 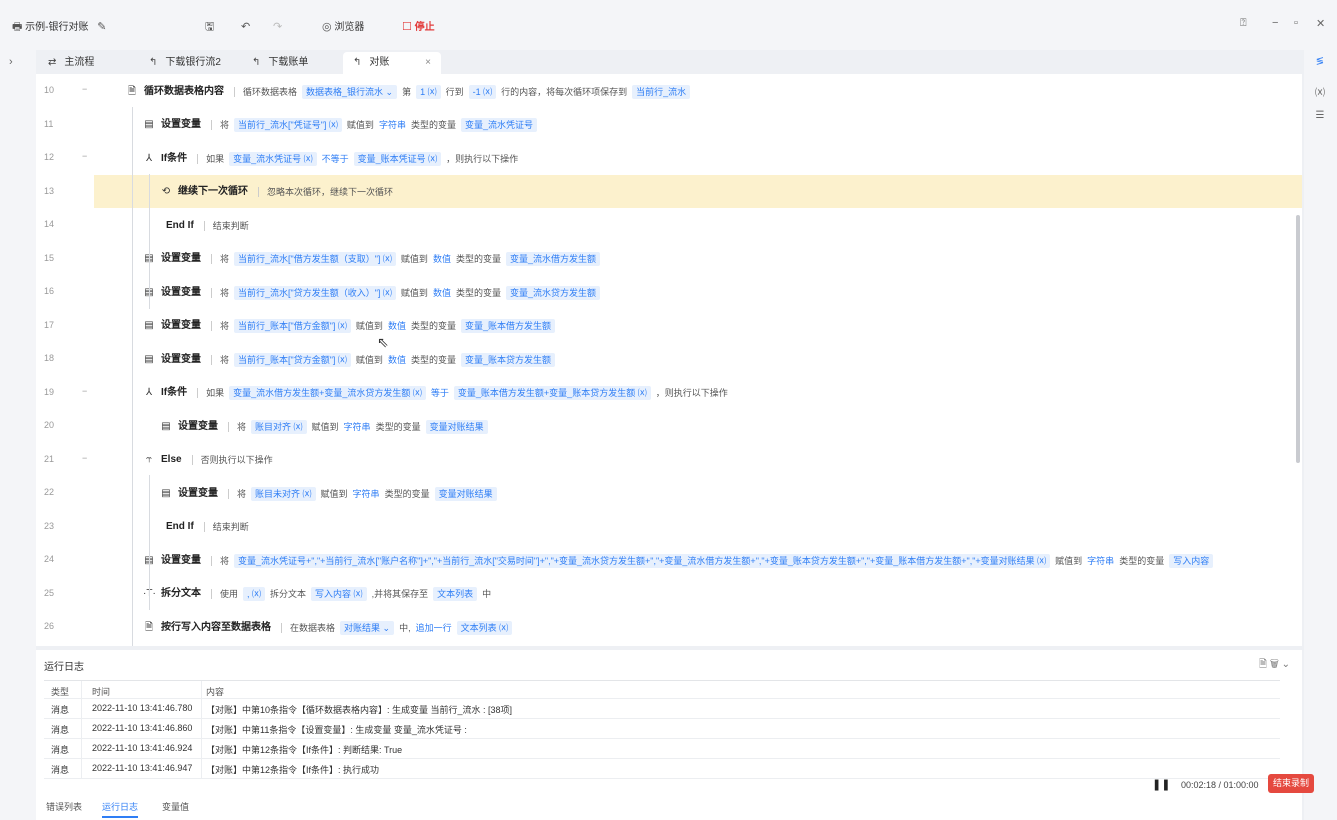 What do you see at coordinates (455, 594) in the screenshot?
I see `param-chip: 文本列表` at bounding box center [455, 594].